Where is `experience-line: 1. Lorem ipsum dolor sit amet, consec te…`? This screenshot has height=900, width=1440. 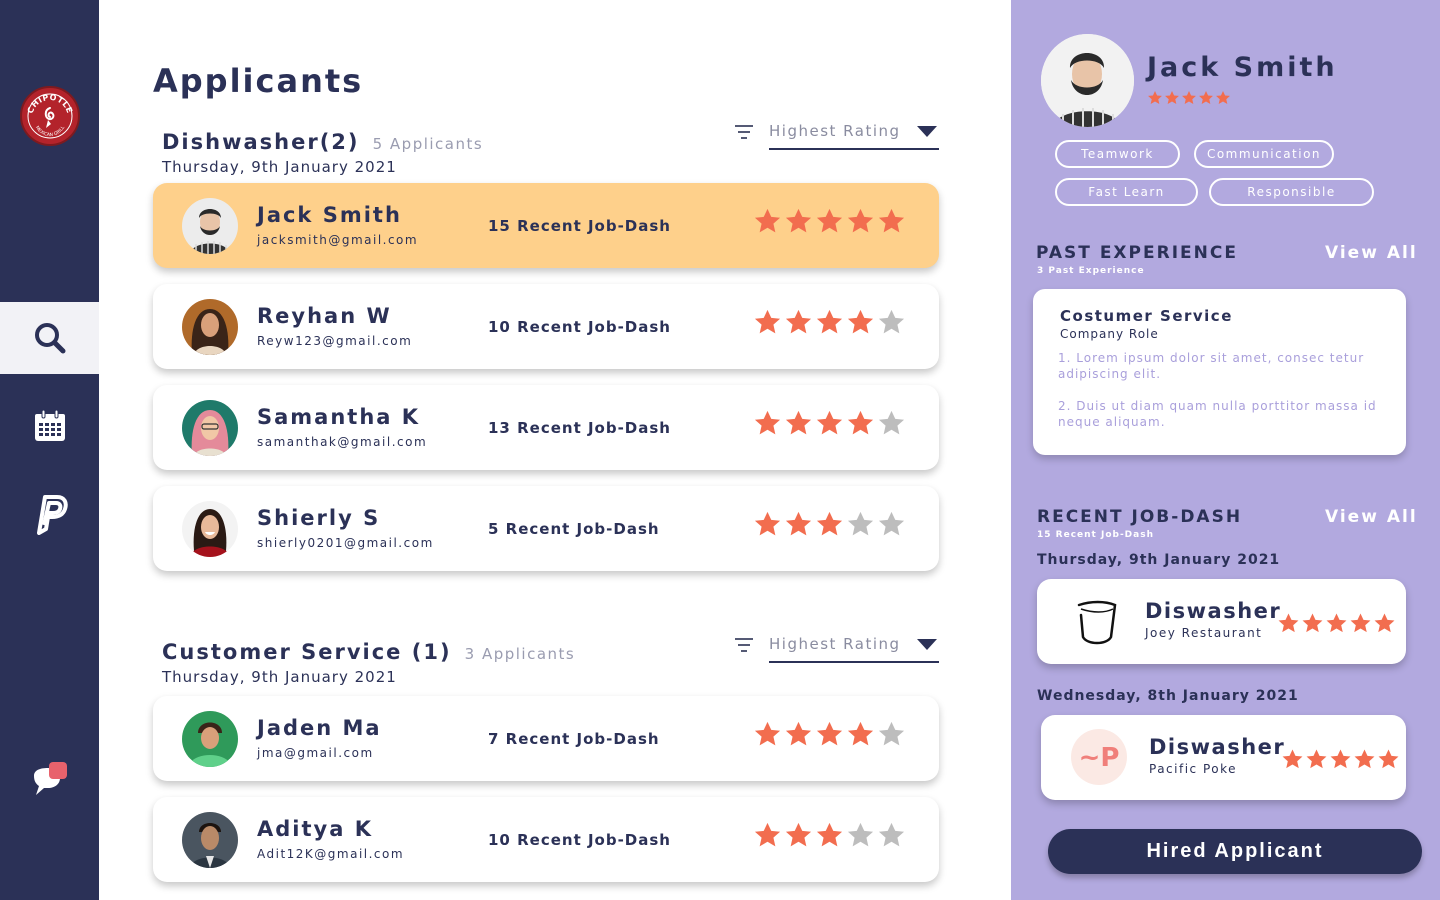 experience-line: 1. Lorem ipsum dolor sit amet, consec te… is located at coordinates (1211, 366).